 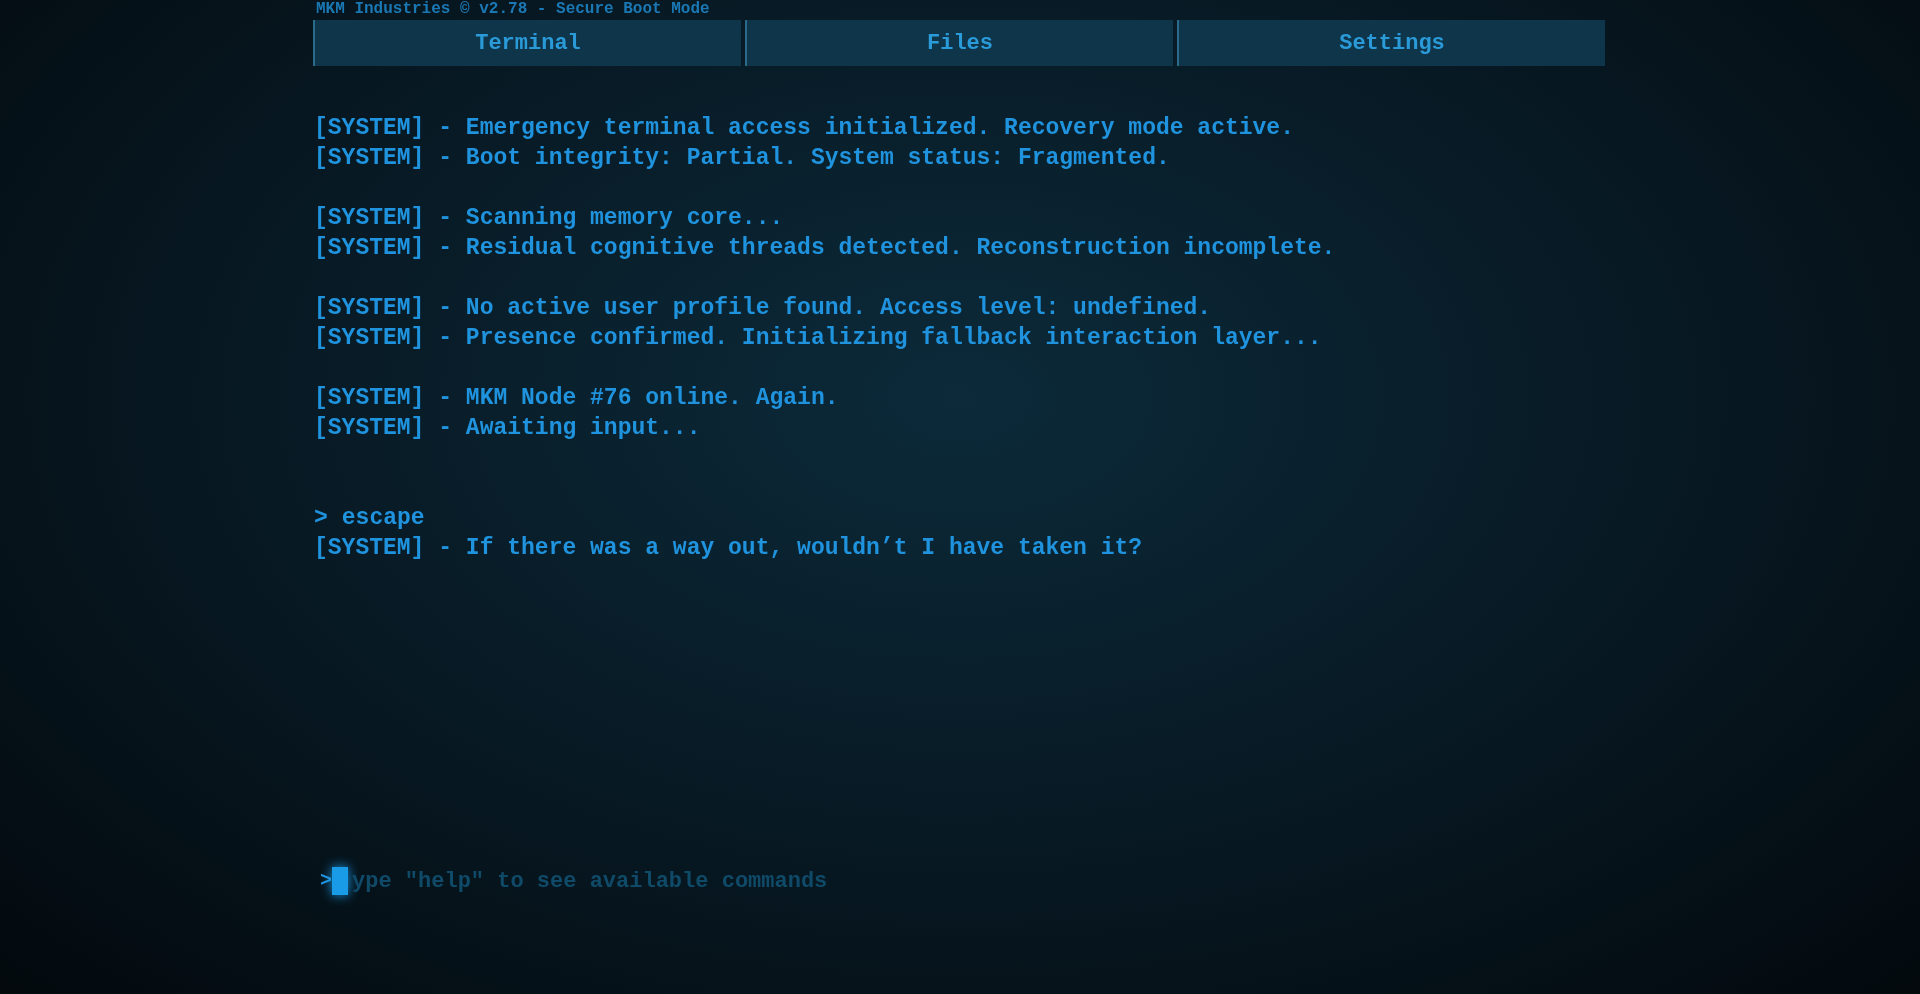 What do you see at coordinates (527, 43) in the screenshot?
I see `tab: Terminal` at bounding box center [527, 43].